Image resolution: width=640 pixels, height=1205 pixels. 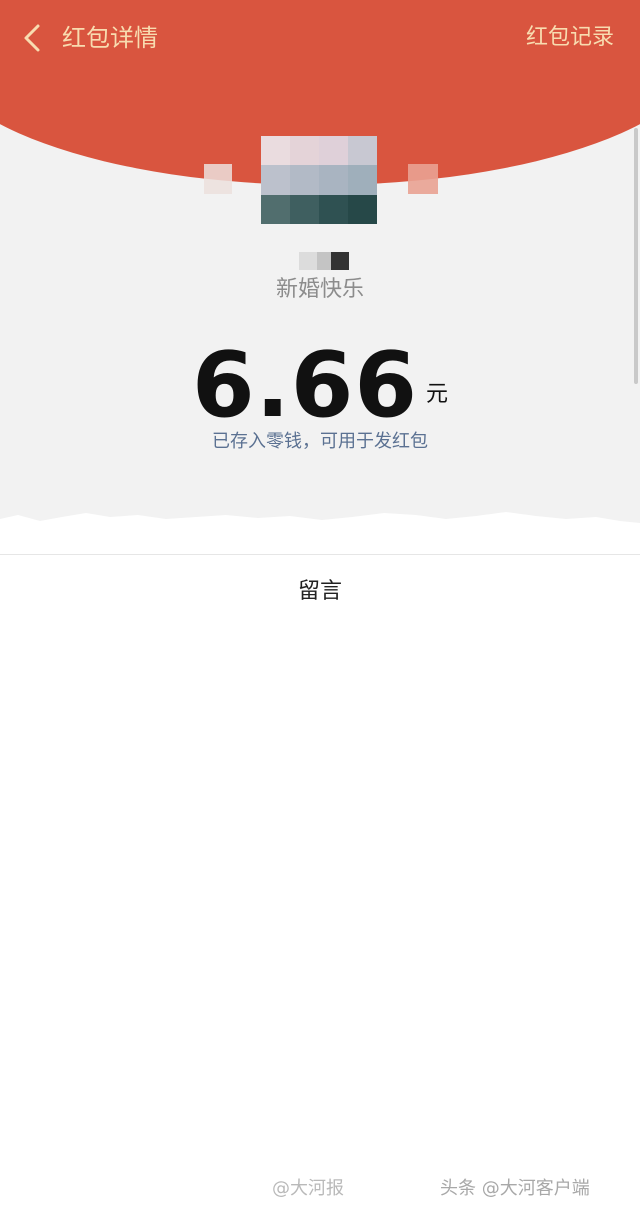 I want to click on amount-unit: 元, so click(x=437, y=394).